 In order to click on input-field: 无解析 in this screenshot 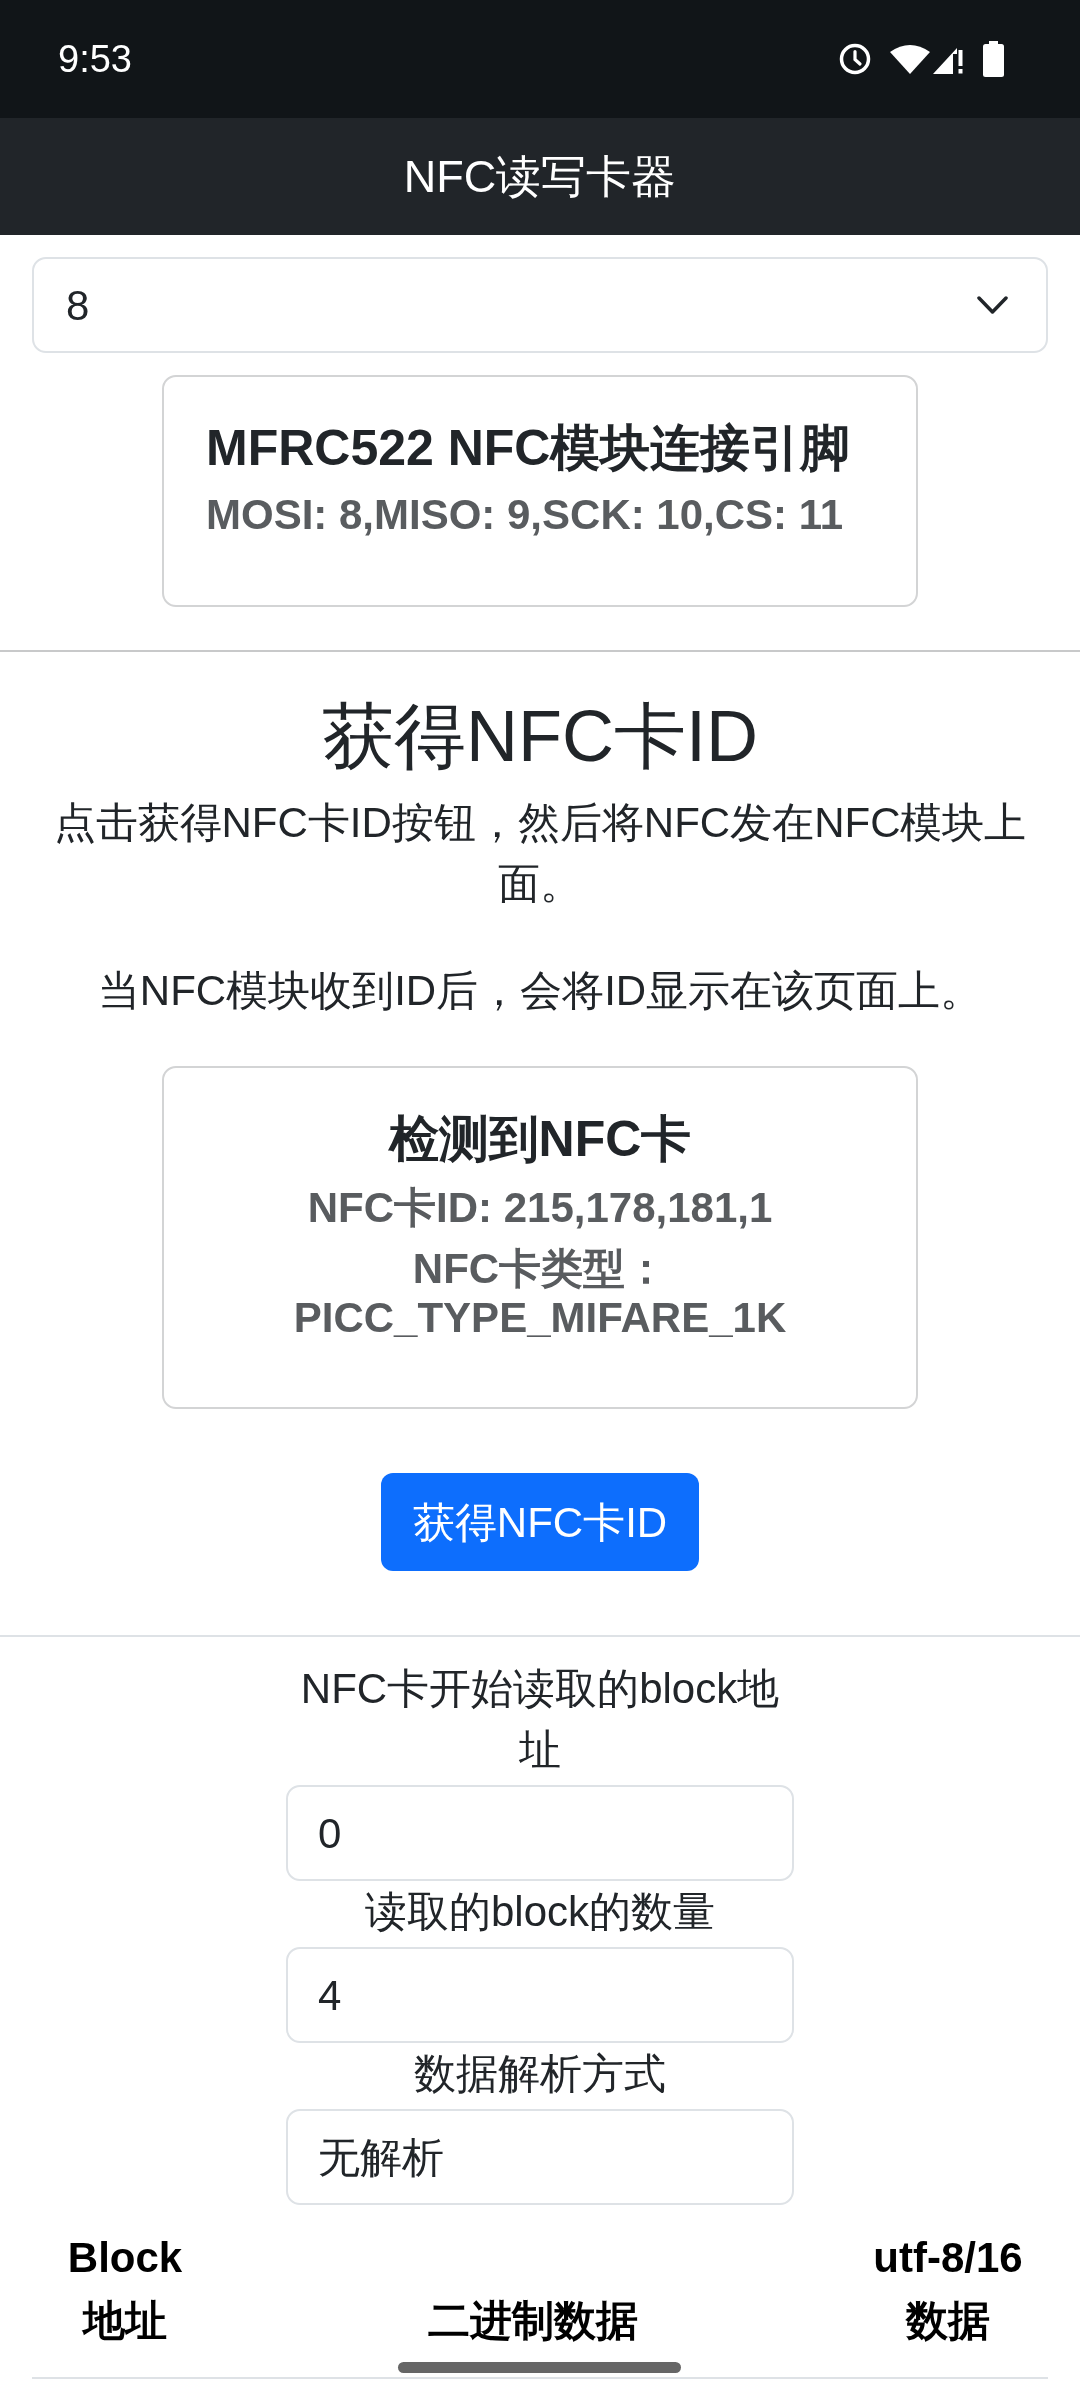, I will do `click(540, 2157)`.